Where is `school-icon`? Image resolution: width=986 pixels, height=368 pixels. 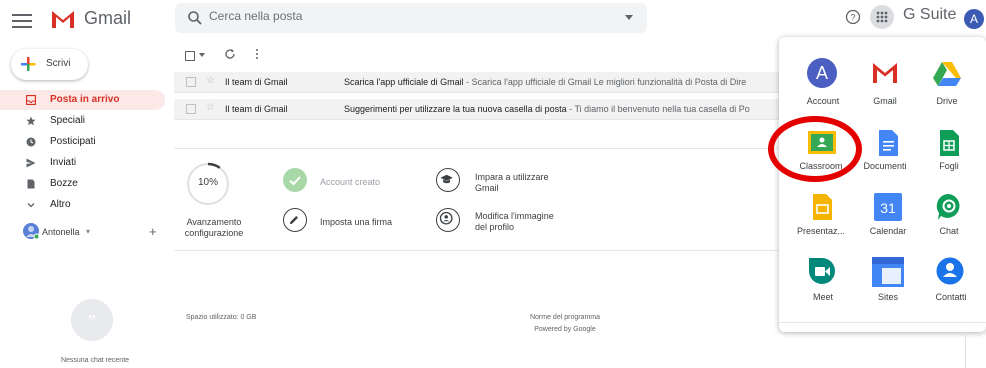 school-icon is located at coordinates (448, 180).